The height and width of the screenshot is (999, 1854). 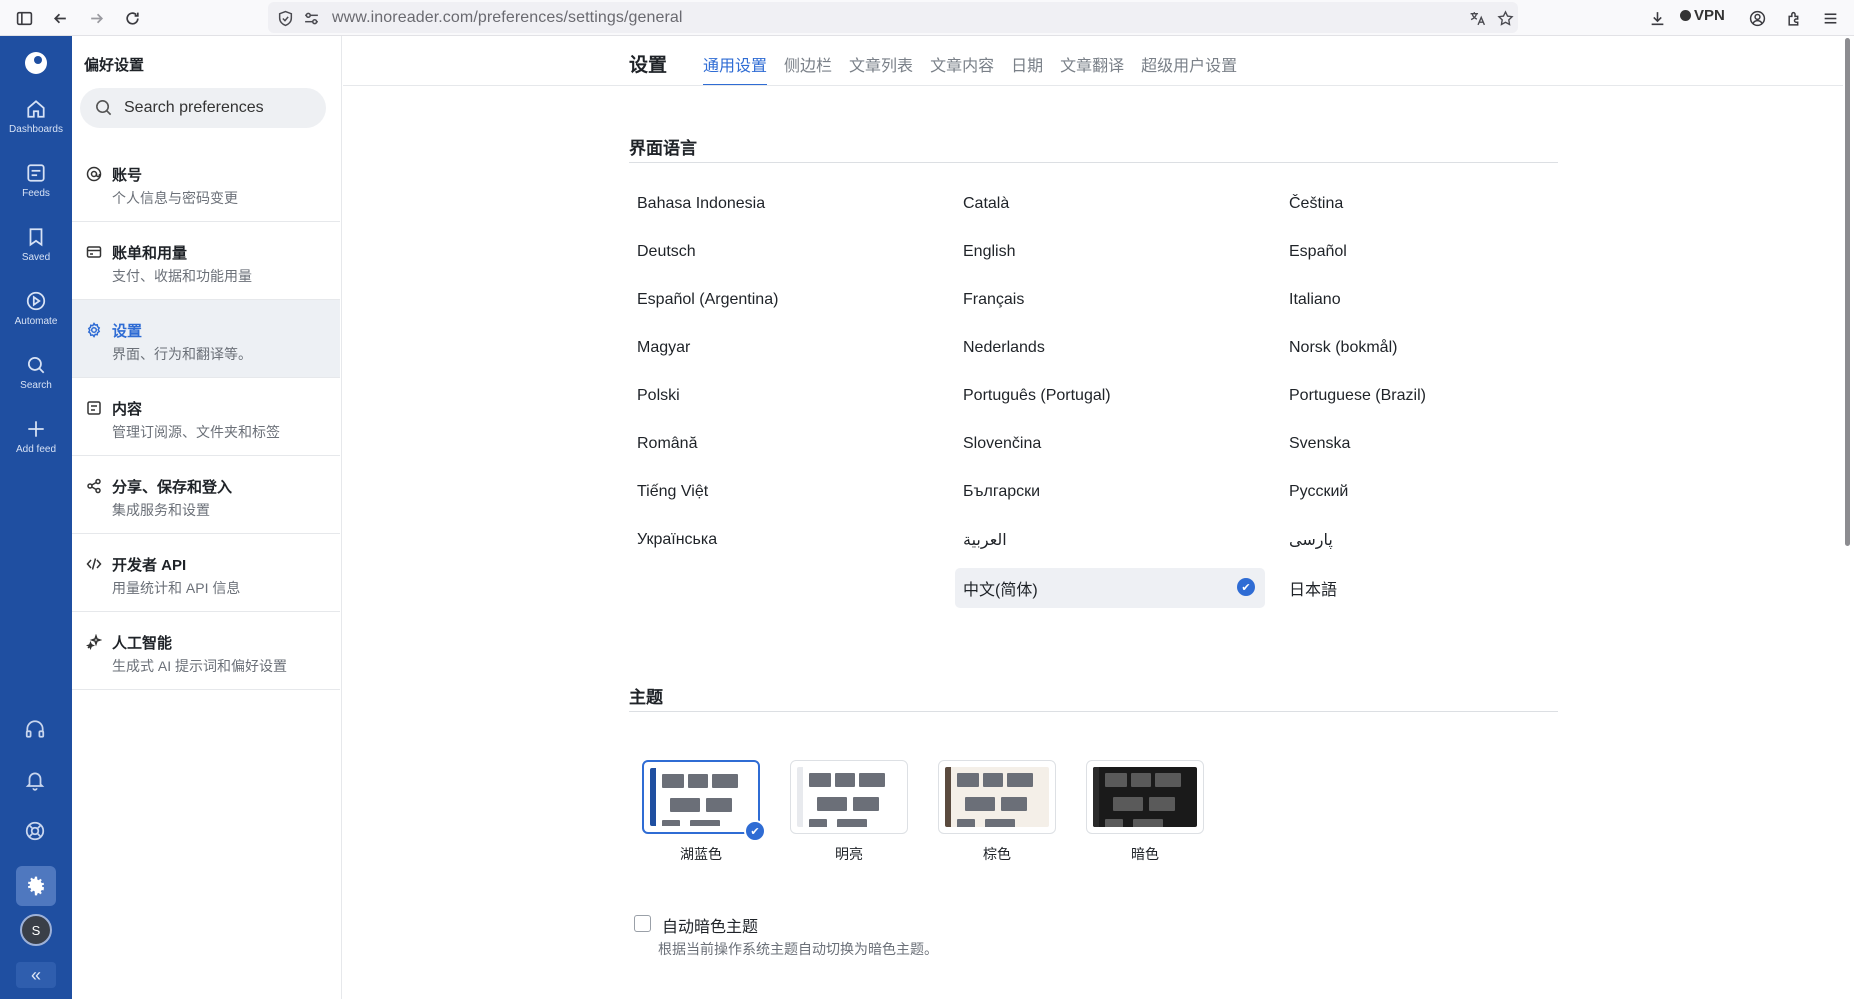 I want to click on rail-item-automate: Automate, so click(x=36, y=314).